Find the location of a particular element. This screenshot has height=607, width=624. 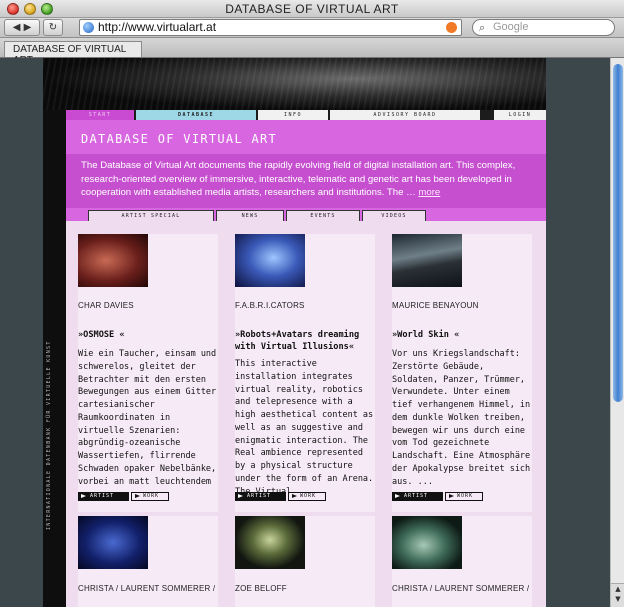

back-forward-button: ◀ ▶ is located at coordinates (22, 27).